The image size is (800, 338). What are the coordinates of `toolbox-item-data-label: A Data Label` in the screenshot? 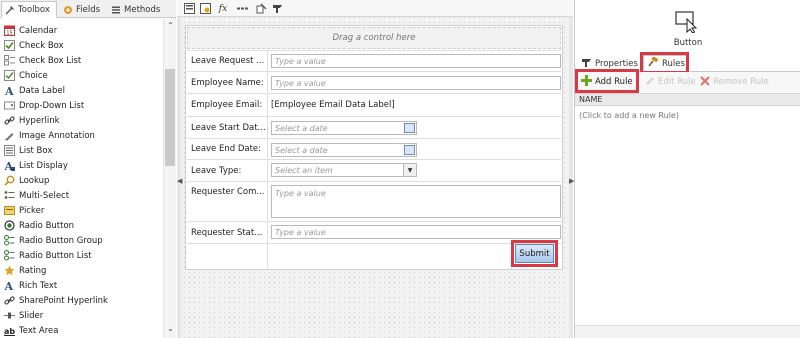 It's located at (34, 90).